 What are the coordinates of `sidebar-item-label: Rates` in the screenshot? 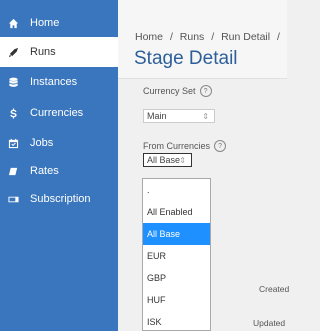 It's located at (44, 171).